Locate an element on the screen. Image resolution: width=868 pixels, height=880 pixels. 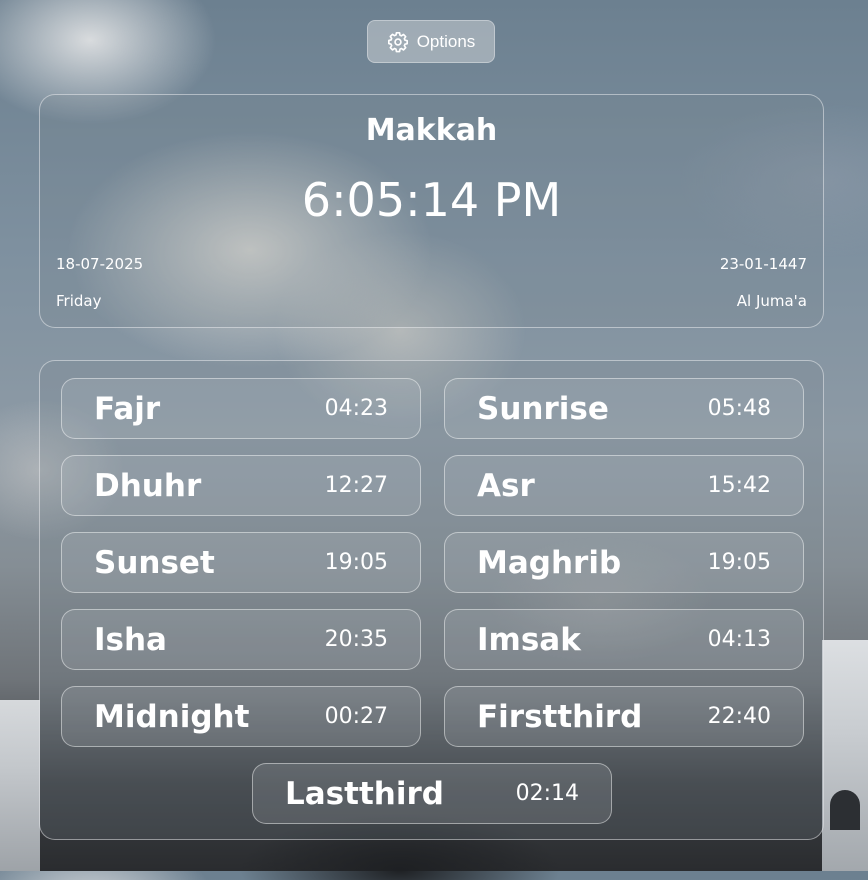
prayer-time: 00:27 is located at coordinates (356, 716).